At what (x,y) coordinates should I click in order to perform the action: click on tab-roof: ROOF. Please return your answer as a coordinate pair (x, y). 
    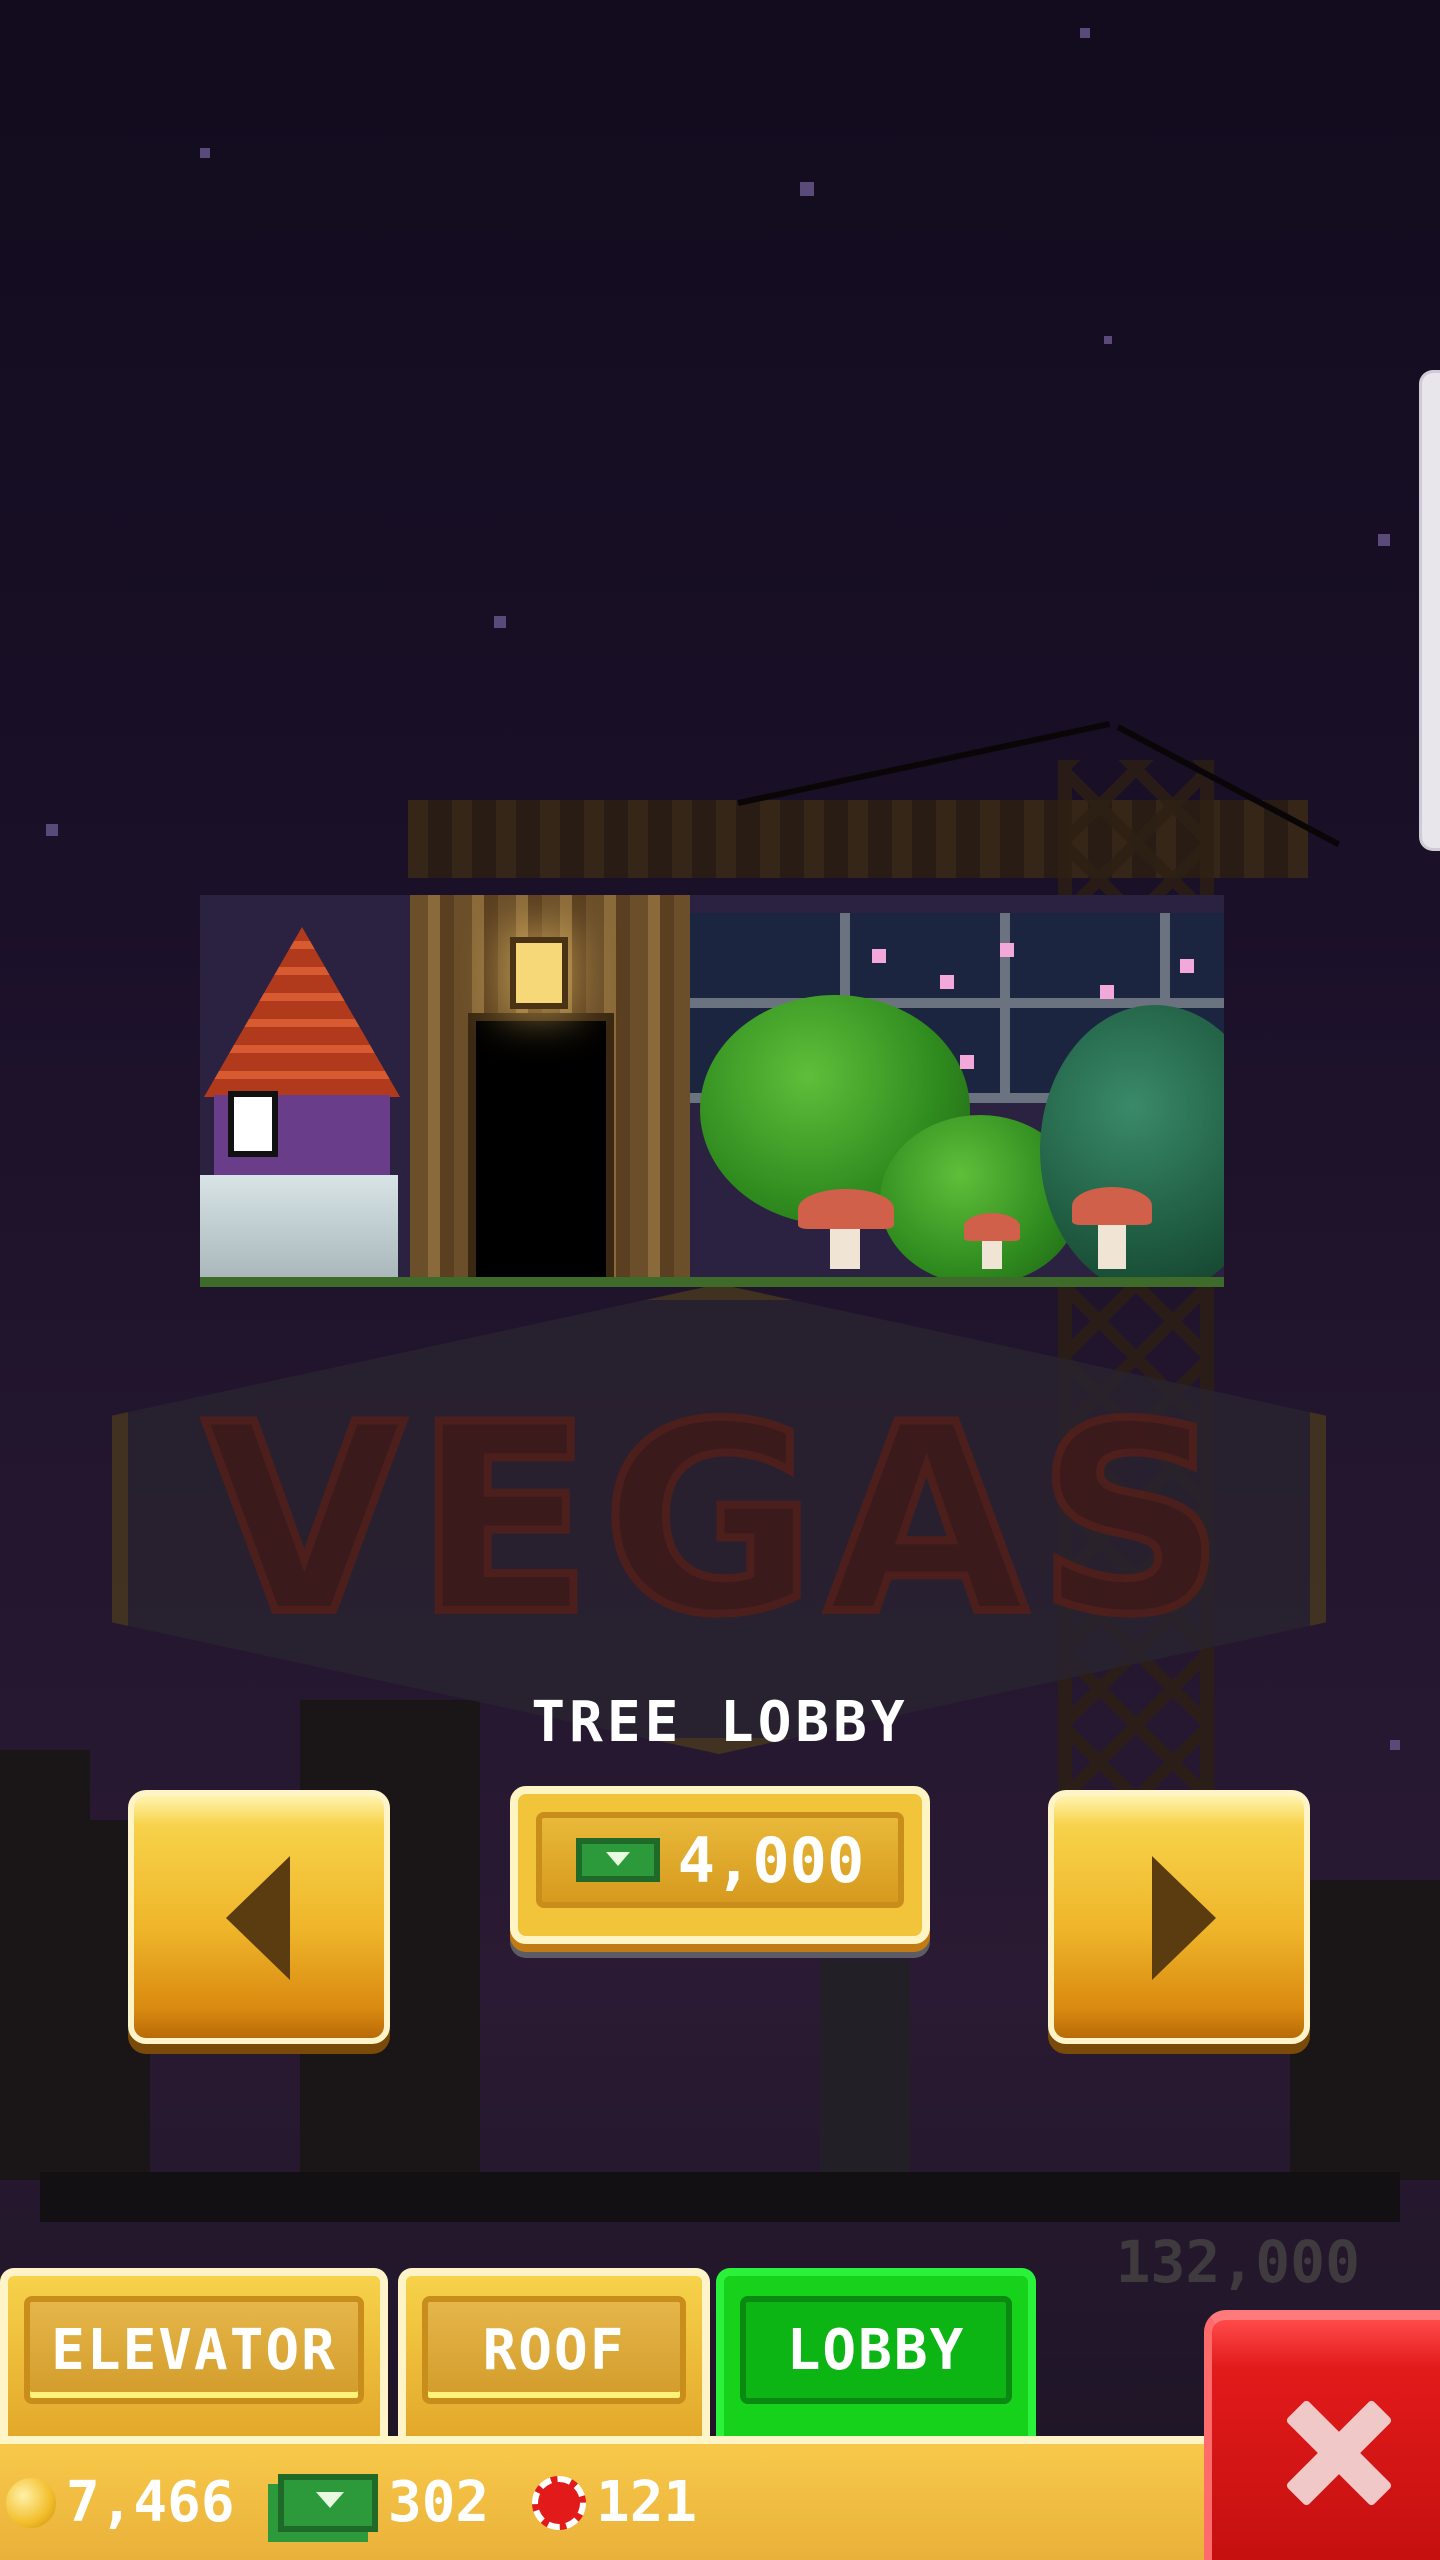
    Looking at the image, I should click on (554, 2352).